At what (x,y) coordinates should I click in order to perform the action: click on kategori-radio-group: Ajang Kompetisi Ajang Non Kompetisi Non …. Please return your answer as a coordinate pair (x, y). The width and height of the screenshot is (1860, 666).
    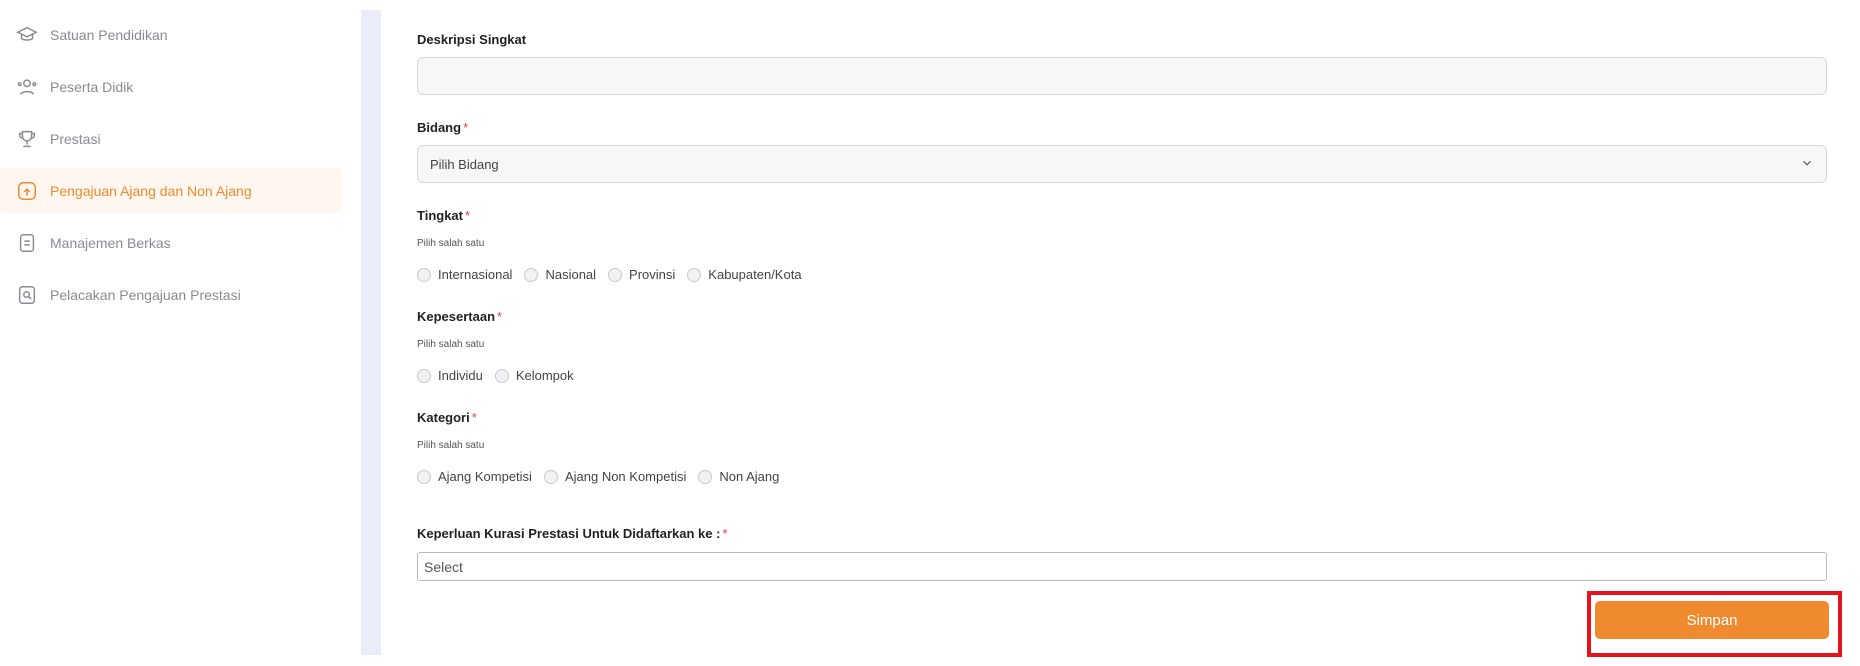
    Looking at the image, I should click on (604, 476).